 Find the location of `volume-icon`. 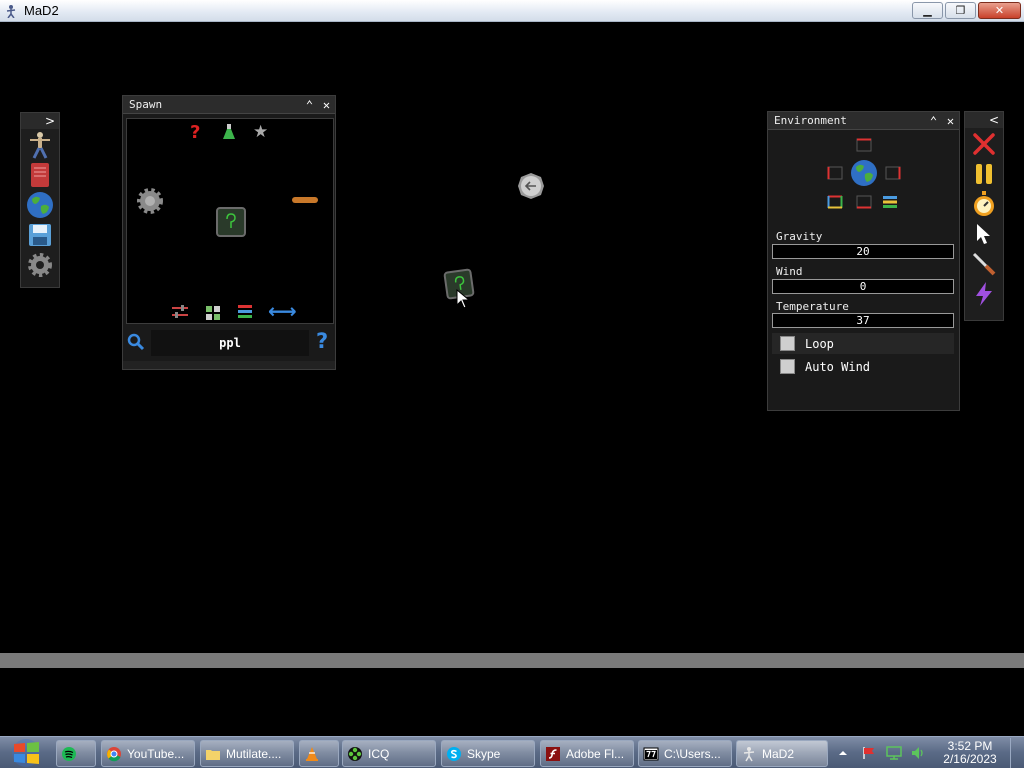

volume-icon is located at coordinates (918, 753).